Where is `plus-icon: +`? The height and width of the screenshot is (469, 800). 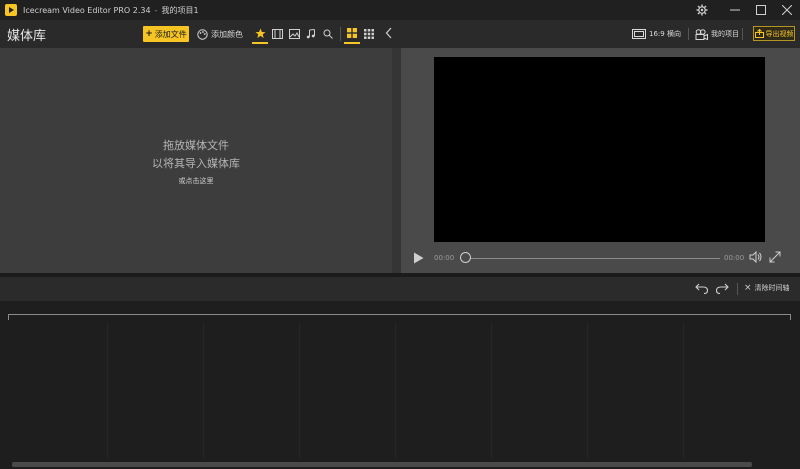
plus-icon: + is located at coordinates (149, 34).